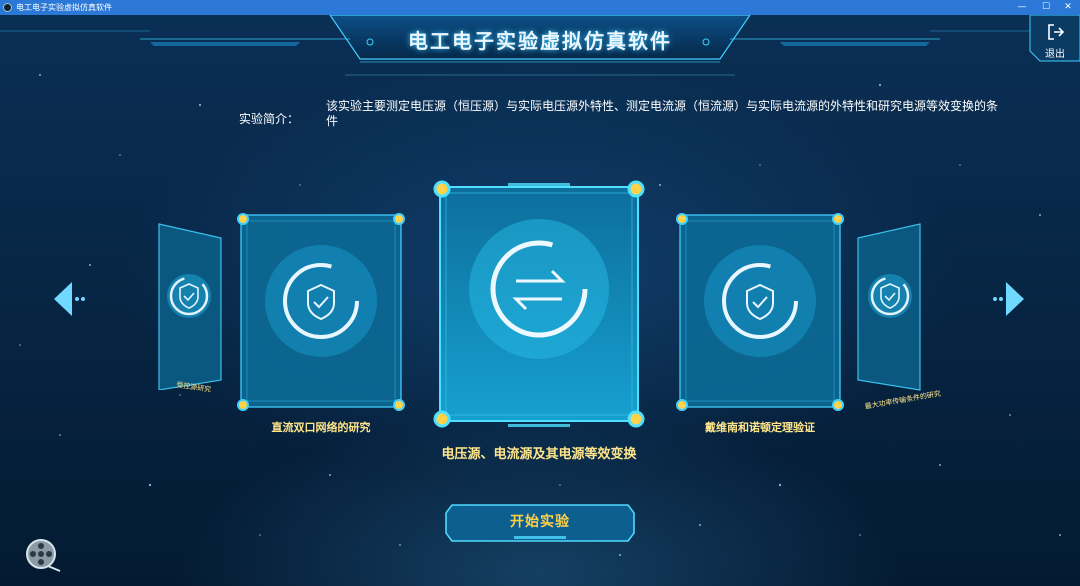 The width and height of the screenshot is (1080, 586). What do you see at coordinates (63, 299) in the screenshot?
I see `chevron-left-icon` at bounding box center [63, 299].